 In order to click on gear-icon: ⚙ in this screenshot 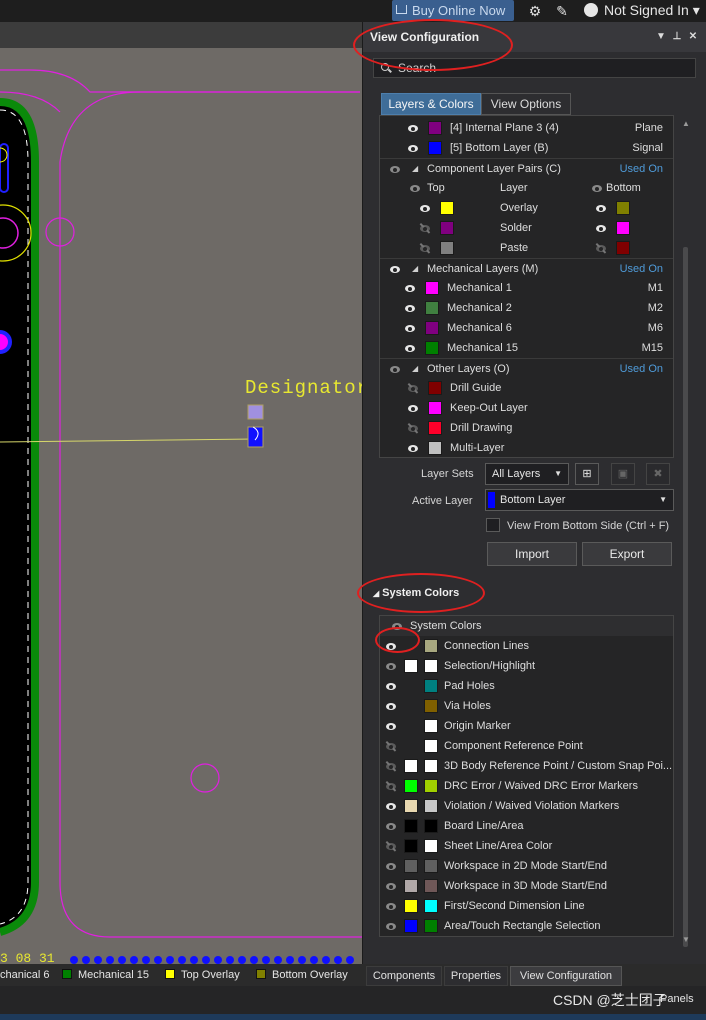, I will do `click(535, 11)`.